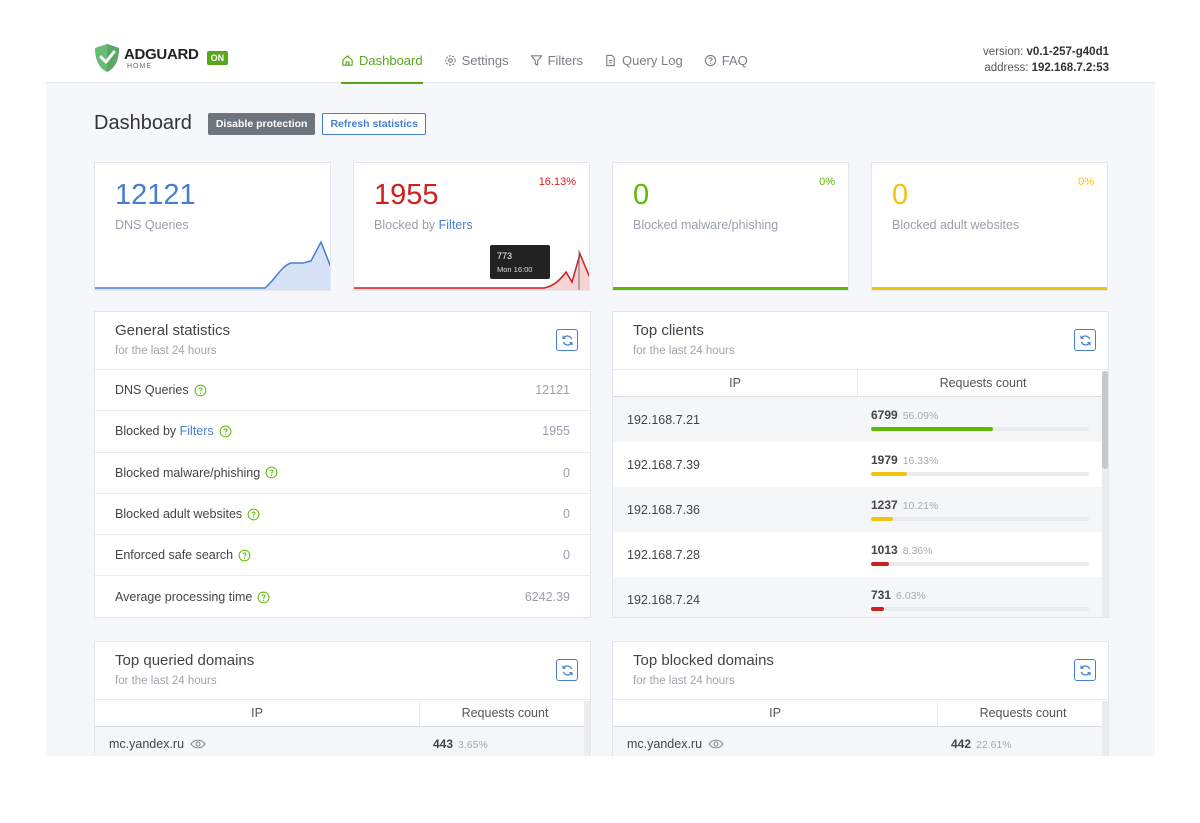 The height and width of the screenshot is (823, 1200). Describe the element at coordinates (920, 461) in the screenshot. I see `request-percent: 16.33%` at that location.